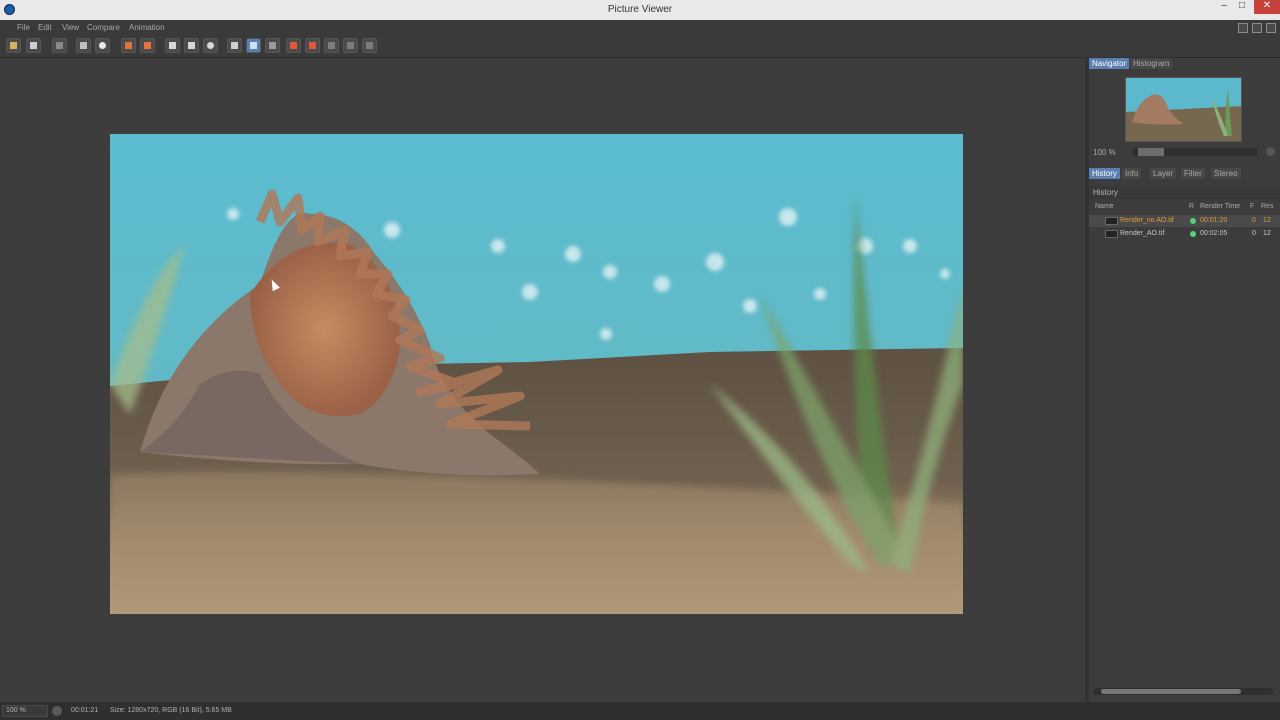  What do you see at coordinates (1132, 173) in the screenshot?
I see `tab-info: Info` at bounding box center [1132, 173].